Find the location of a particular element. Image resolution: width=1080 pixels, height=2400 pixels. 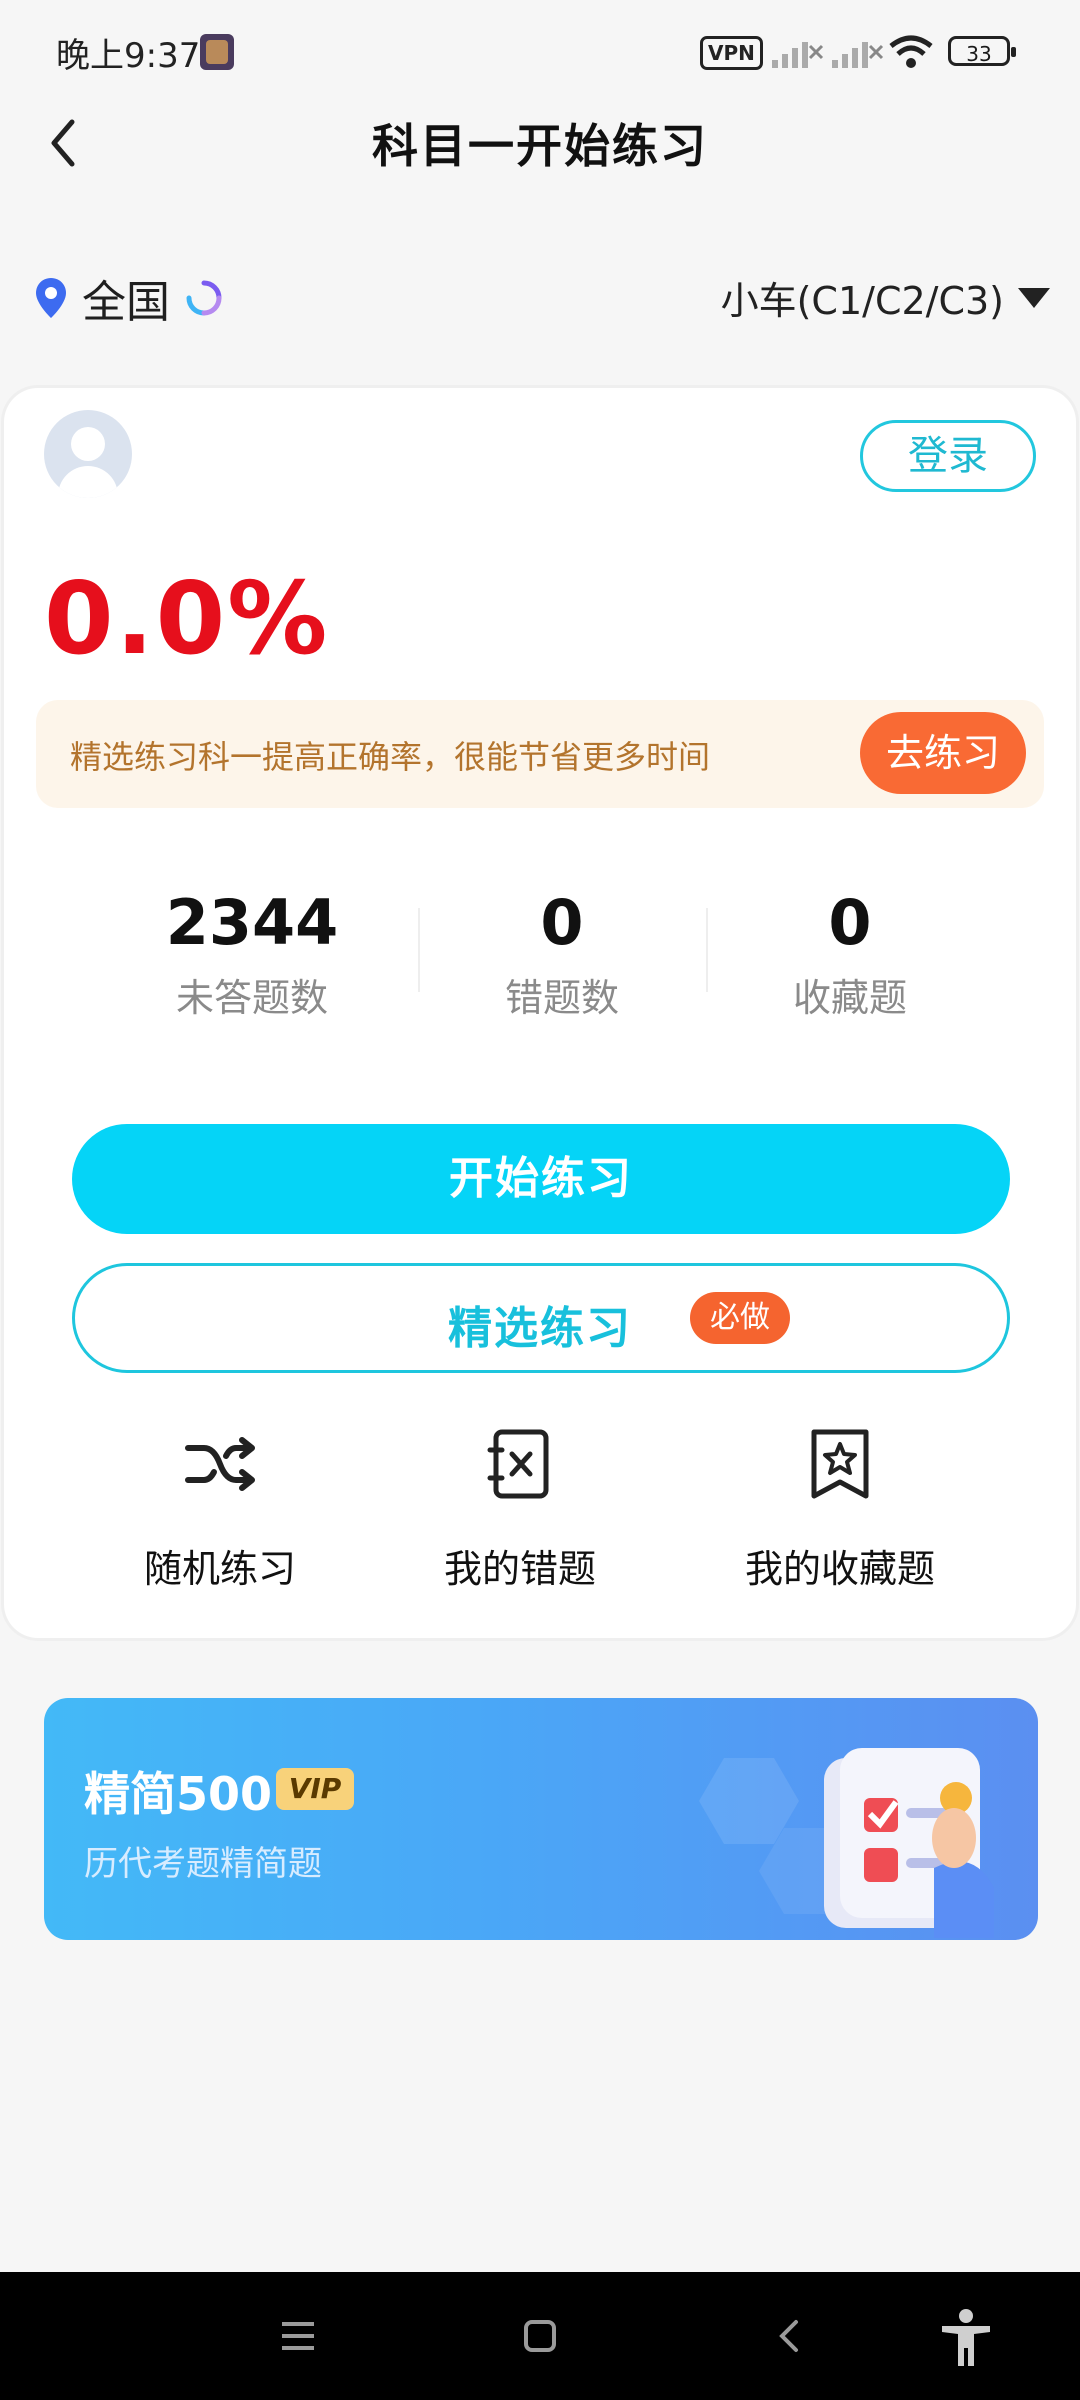

system-nav-bar is located at coordinates (540, 2336).